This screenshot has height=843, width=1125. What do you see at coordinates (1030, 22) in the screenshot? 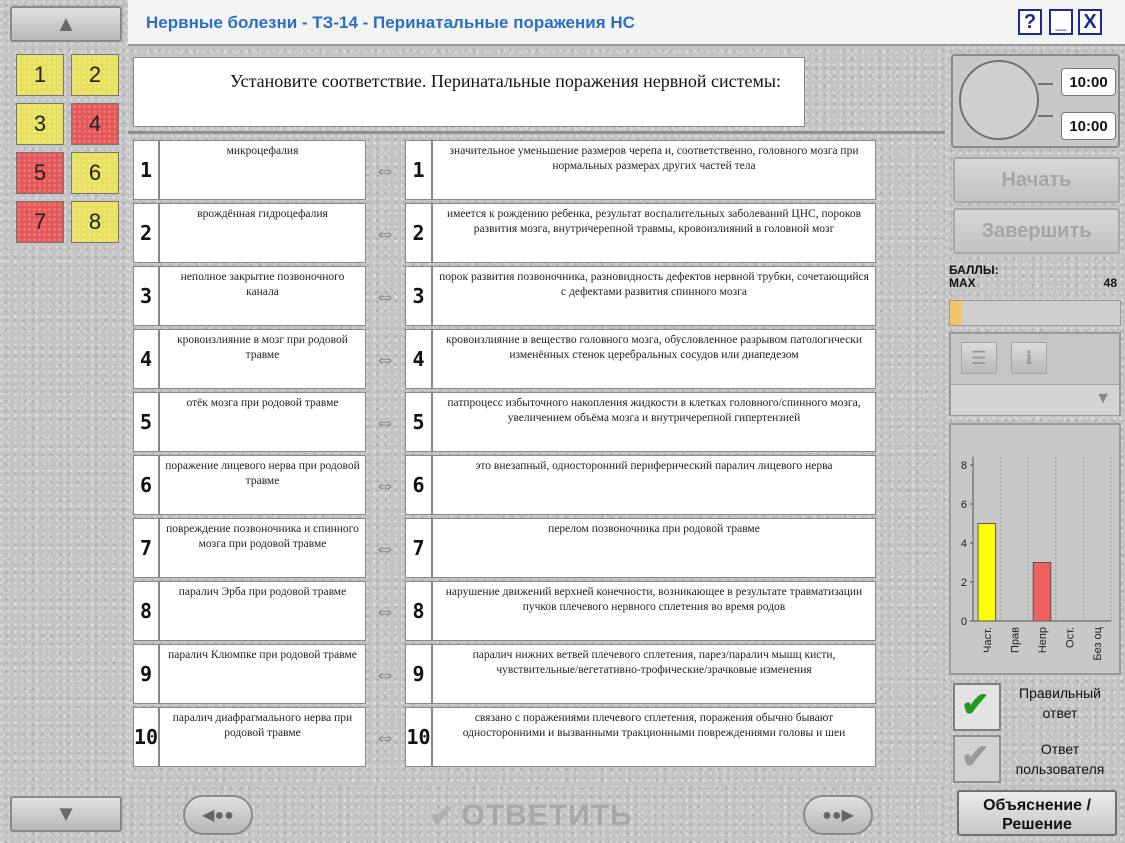
I see `help-button: ?` at bounding box center [1030, 22].